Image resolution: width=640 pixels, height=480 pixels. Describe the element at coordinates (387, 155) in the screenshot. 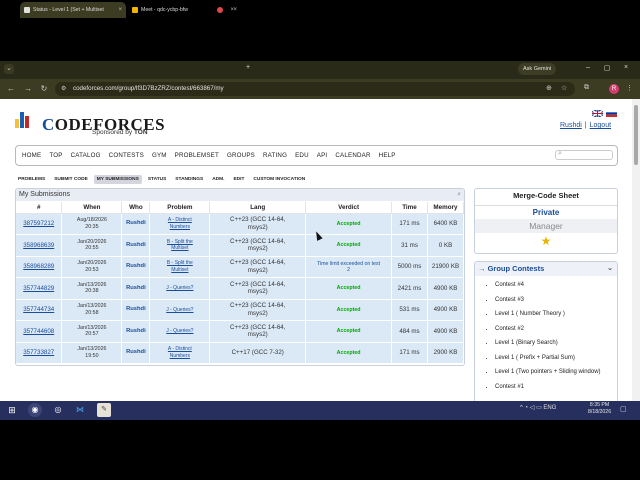

I see `menu-help: HELP` at that location.